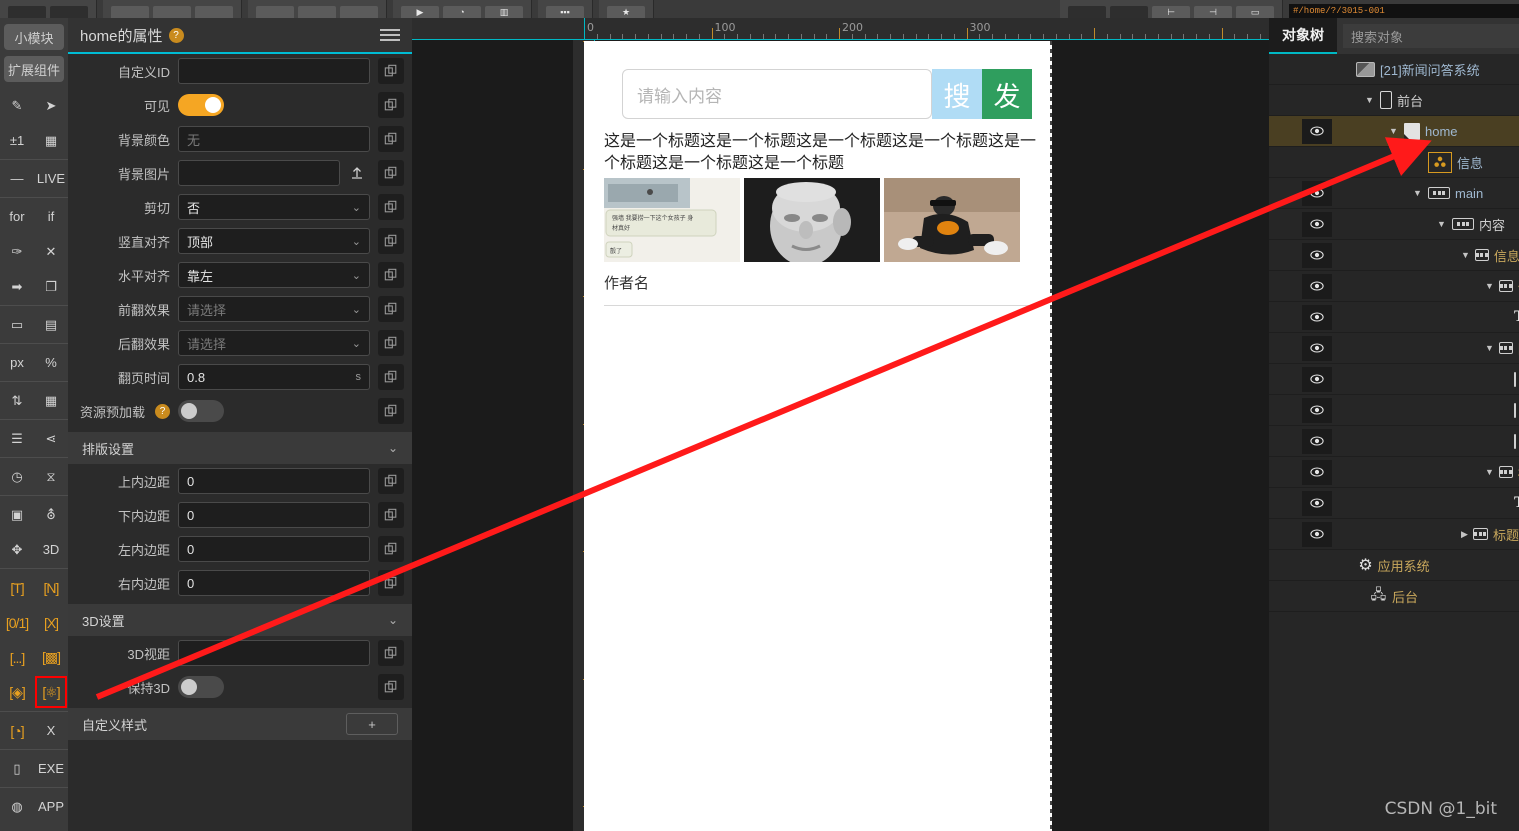  Describe the element at coordinates (51, 324) in the screenshot. I see `vertical-list-icon: ▤` at that location.